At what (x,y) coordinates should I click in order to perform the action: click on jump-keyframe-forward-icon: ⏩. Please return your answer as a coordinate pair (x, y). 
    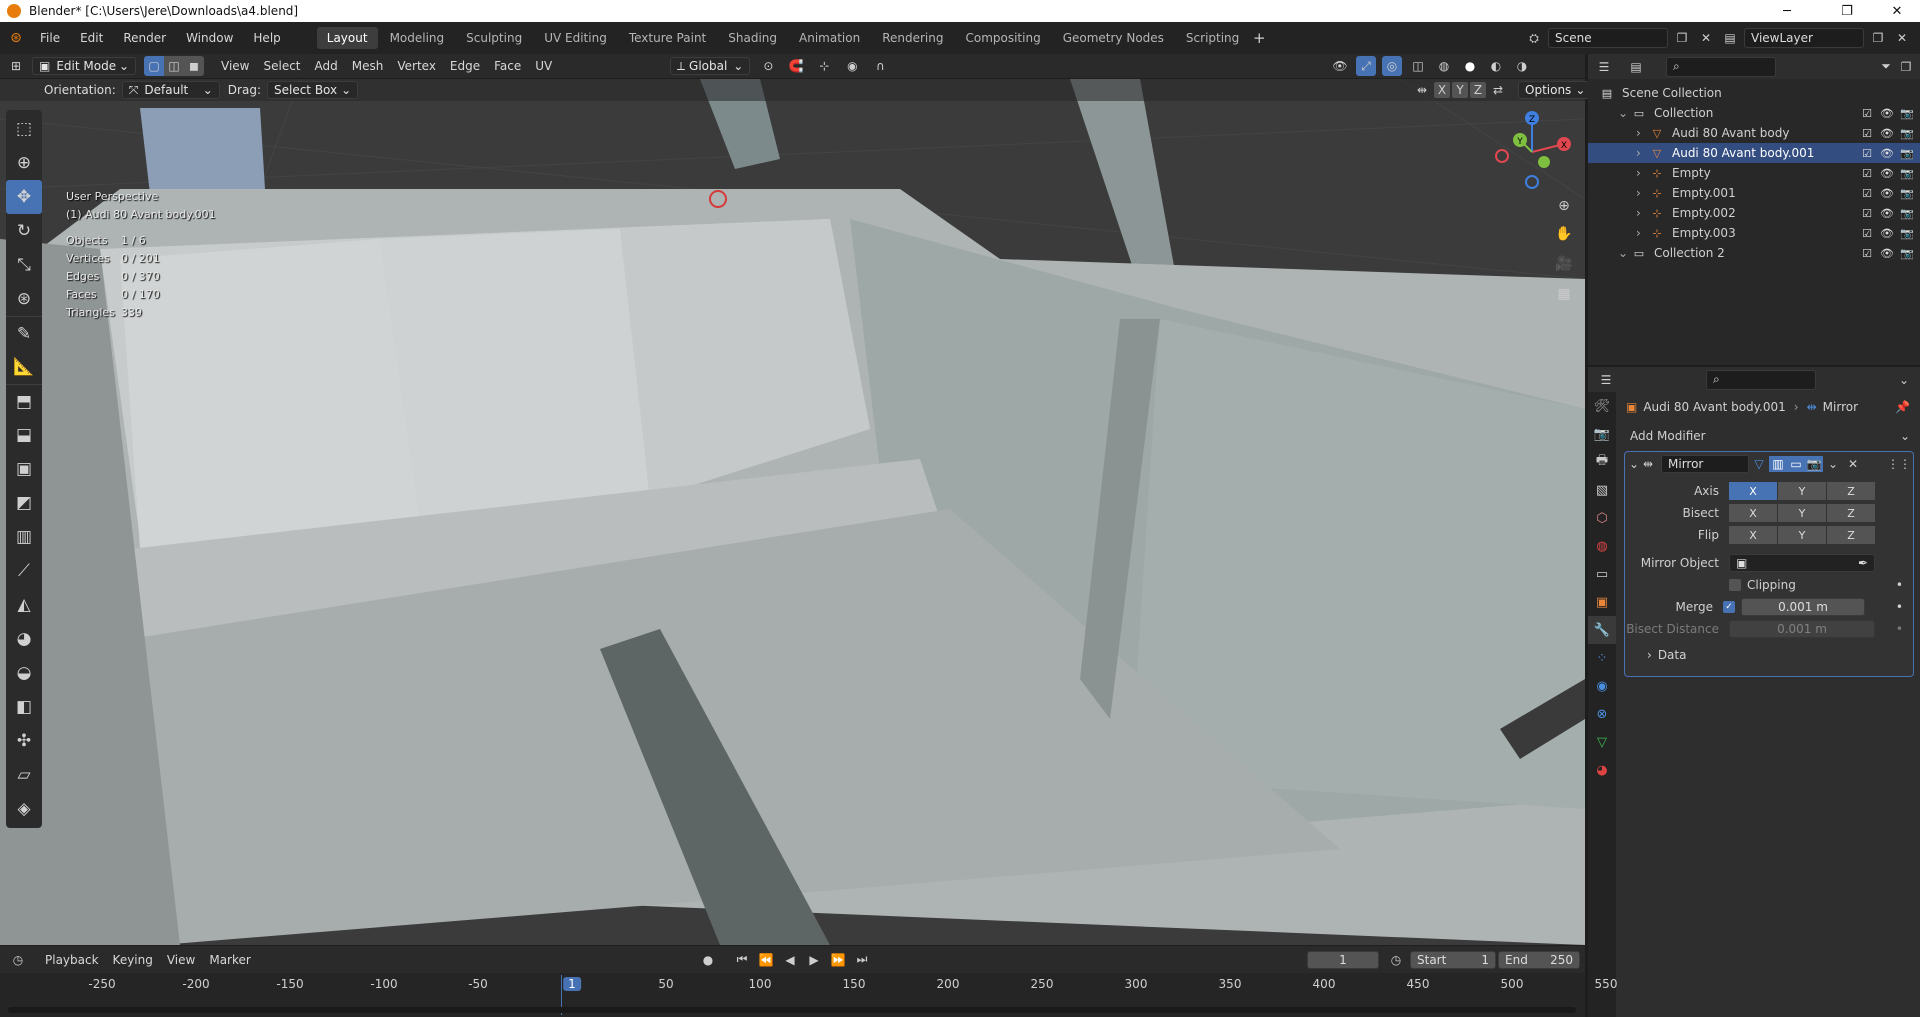
    Looking at the image, I should click on (838, 960).